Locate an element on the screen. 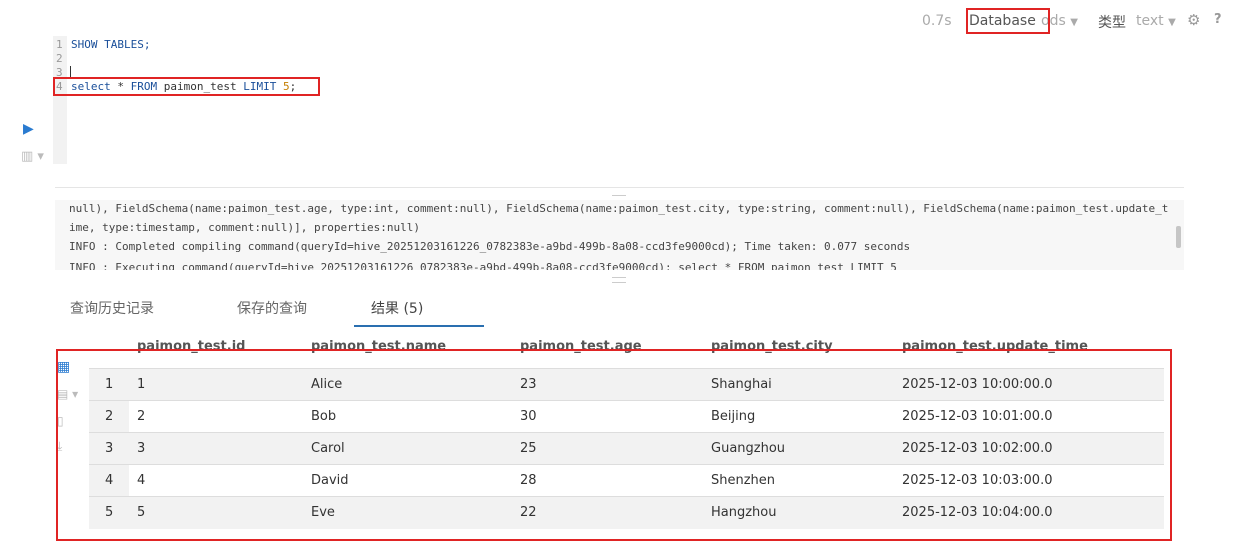 The width and height of the screenshot is (1237, 551). line-number: 2 is located at coordinates (59, 58).